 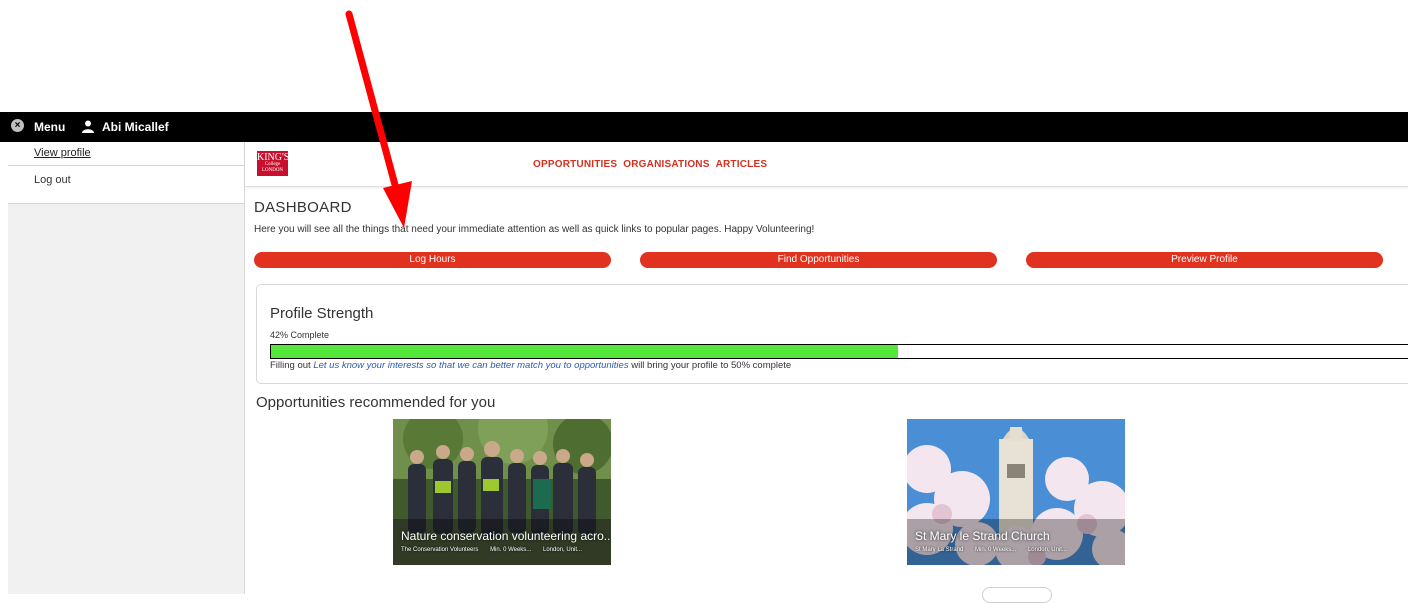 I want to click on nav-opportunities: OPPORTUNITIES, so click(x=575, y=164).